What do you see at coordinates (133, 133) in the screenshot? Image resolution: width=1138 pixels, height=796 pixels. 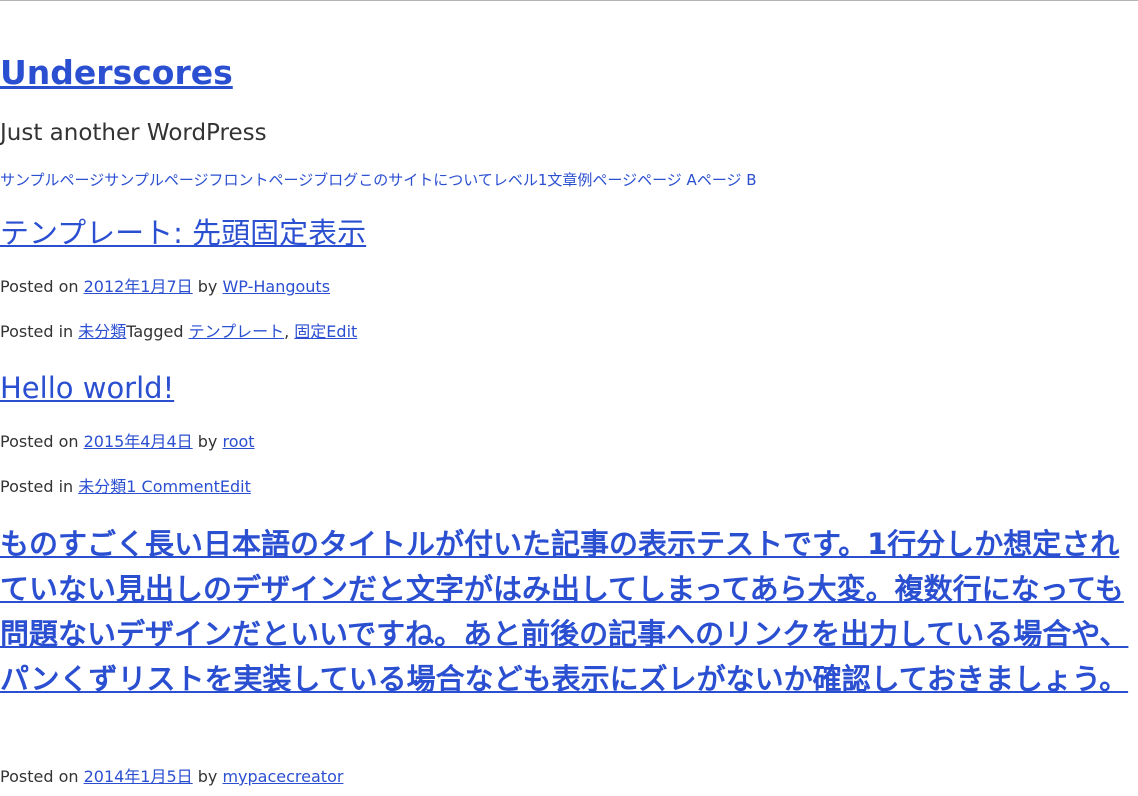 I see `site-description: Just another WordPress` at bounding box center [133, 133].